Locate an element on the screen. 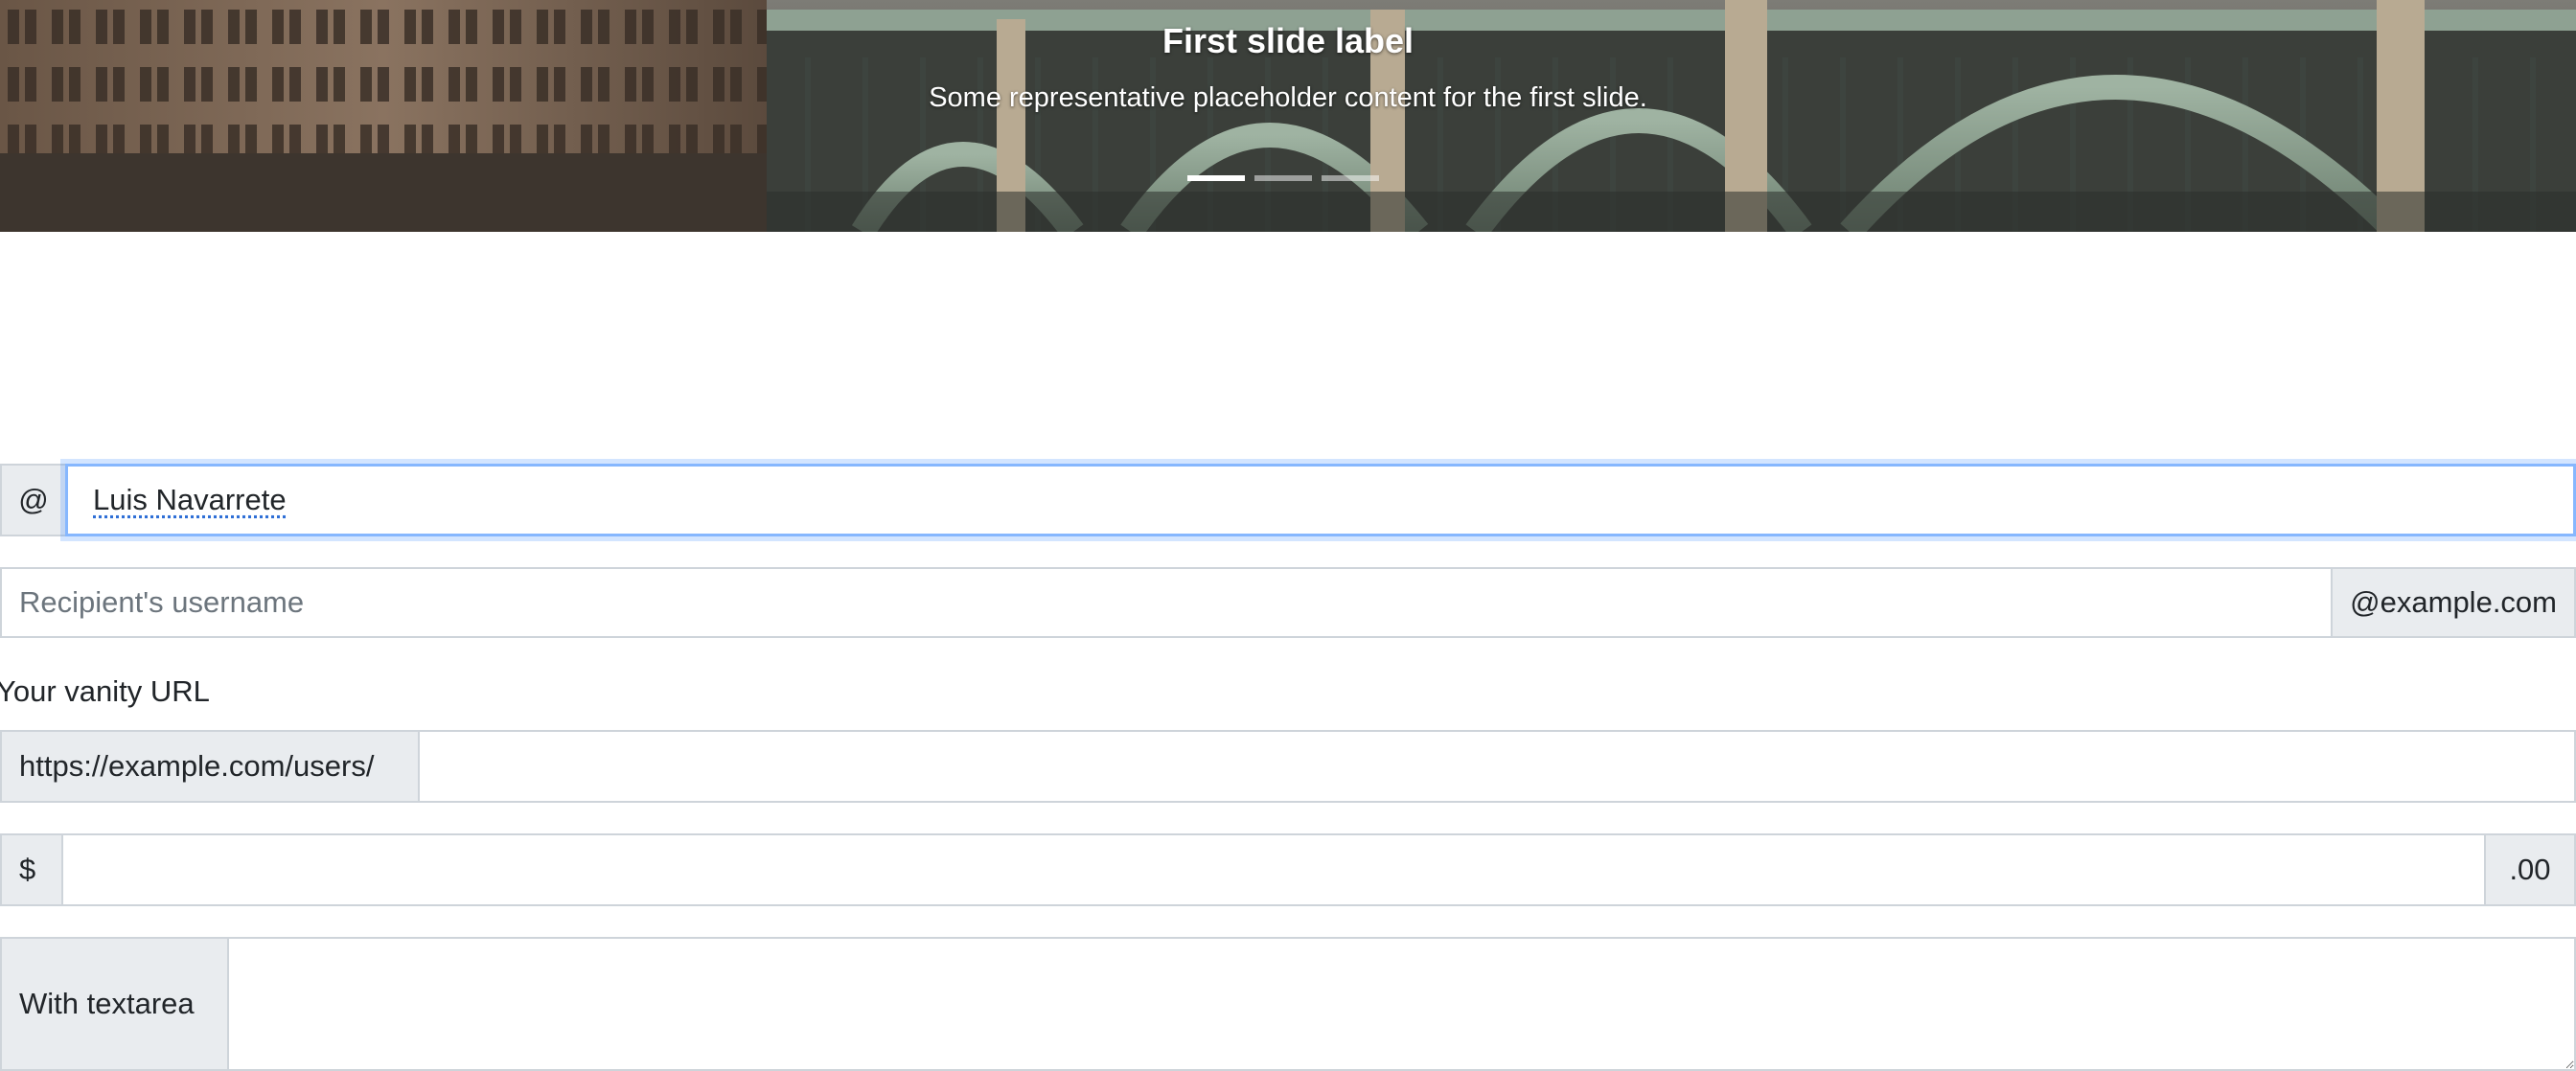 The height and width of the screenshot is (1071, 2576). carousel-indicators is located at coordinates (1283, 178).